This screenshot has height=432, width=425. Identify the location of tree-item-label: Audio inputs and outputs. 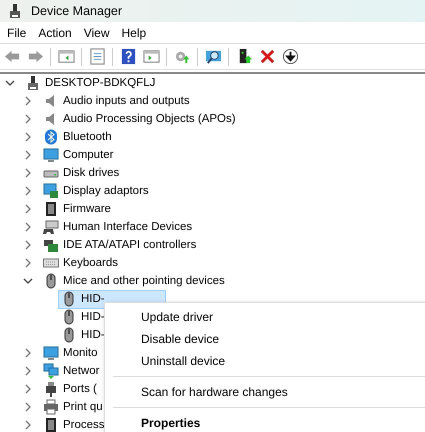
(126, 101).